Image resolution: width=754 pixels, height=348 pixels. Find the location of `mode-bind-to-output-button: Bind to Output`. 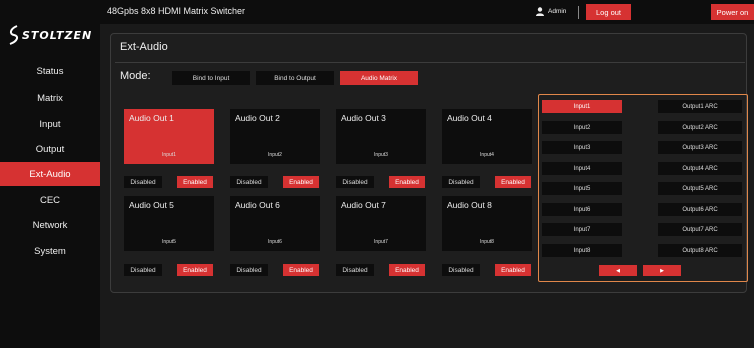

mode-bind-to-output-button: Bind to Output is located at coordinates (295, 78).